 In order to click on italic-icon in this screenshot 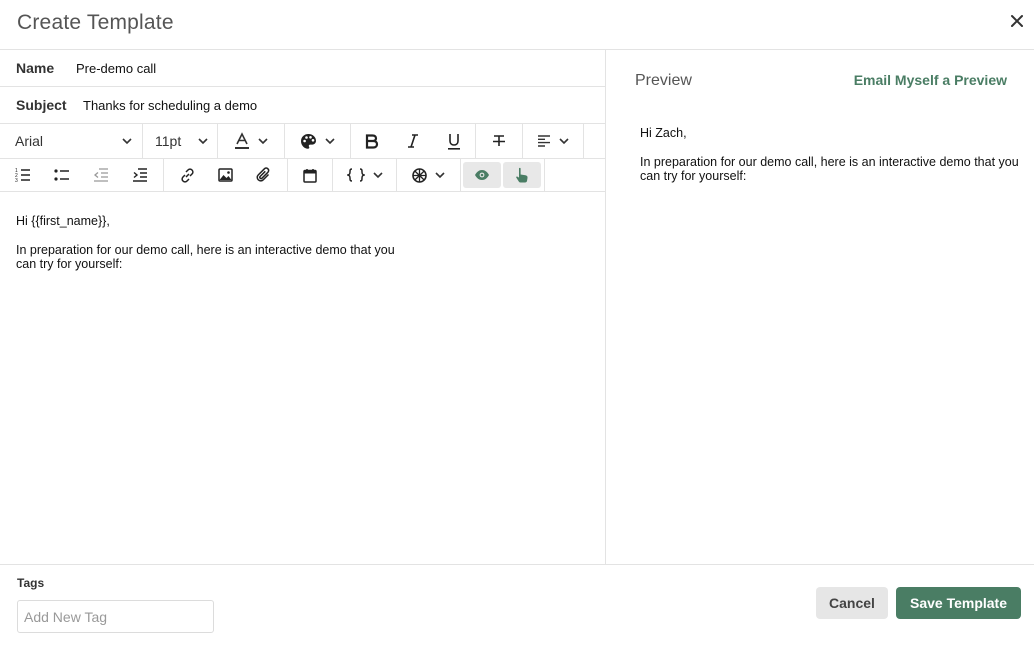, I will do `click(412, 141)`.